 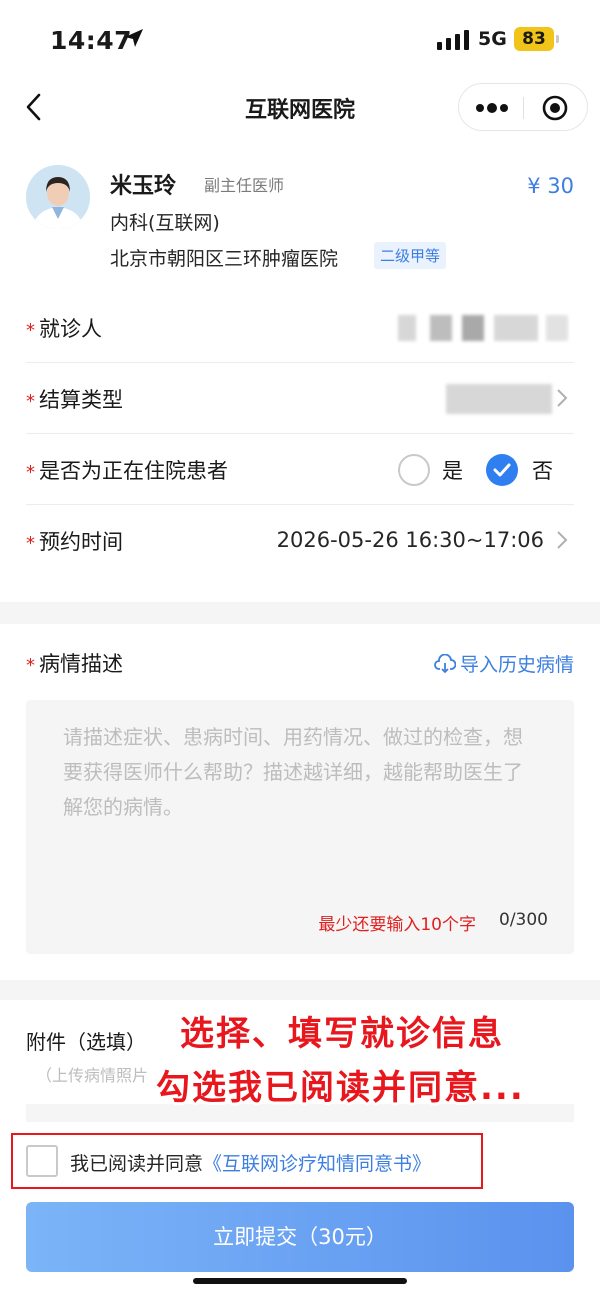 I want to click on status-bar: 14:47 5G 83, so click(x=300, y=39).